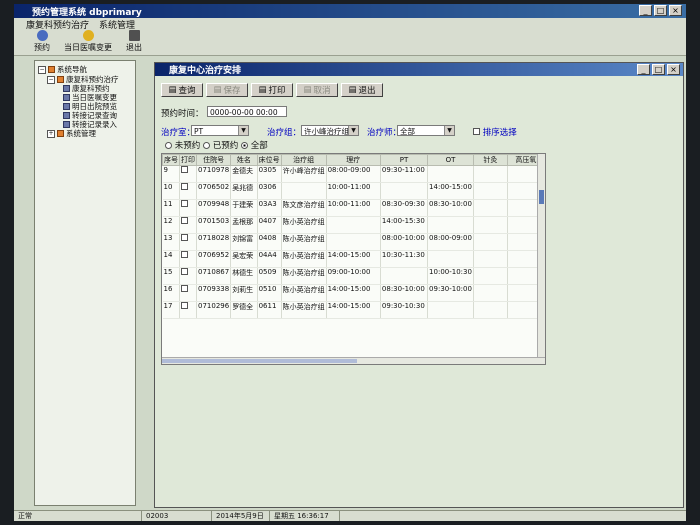 The height and width of the screenshot is (525, 700). Describe the element at coordinates (42, 42) in the screenshot. I see `toolbar-appointment-button: 预约` at that location.